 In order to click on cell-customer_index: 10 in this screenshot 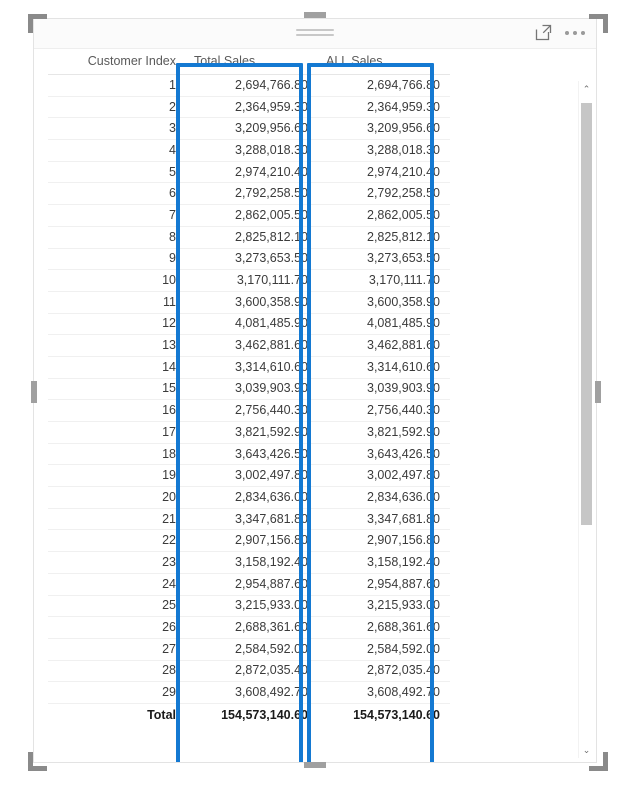, I will do `click(117, 280)`.